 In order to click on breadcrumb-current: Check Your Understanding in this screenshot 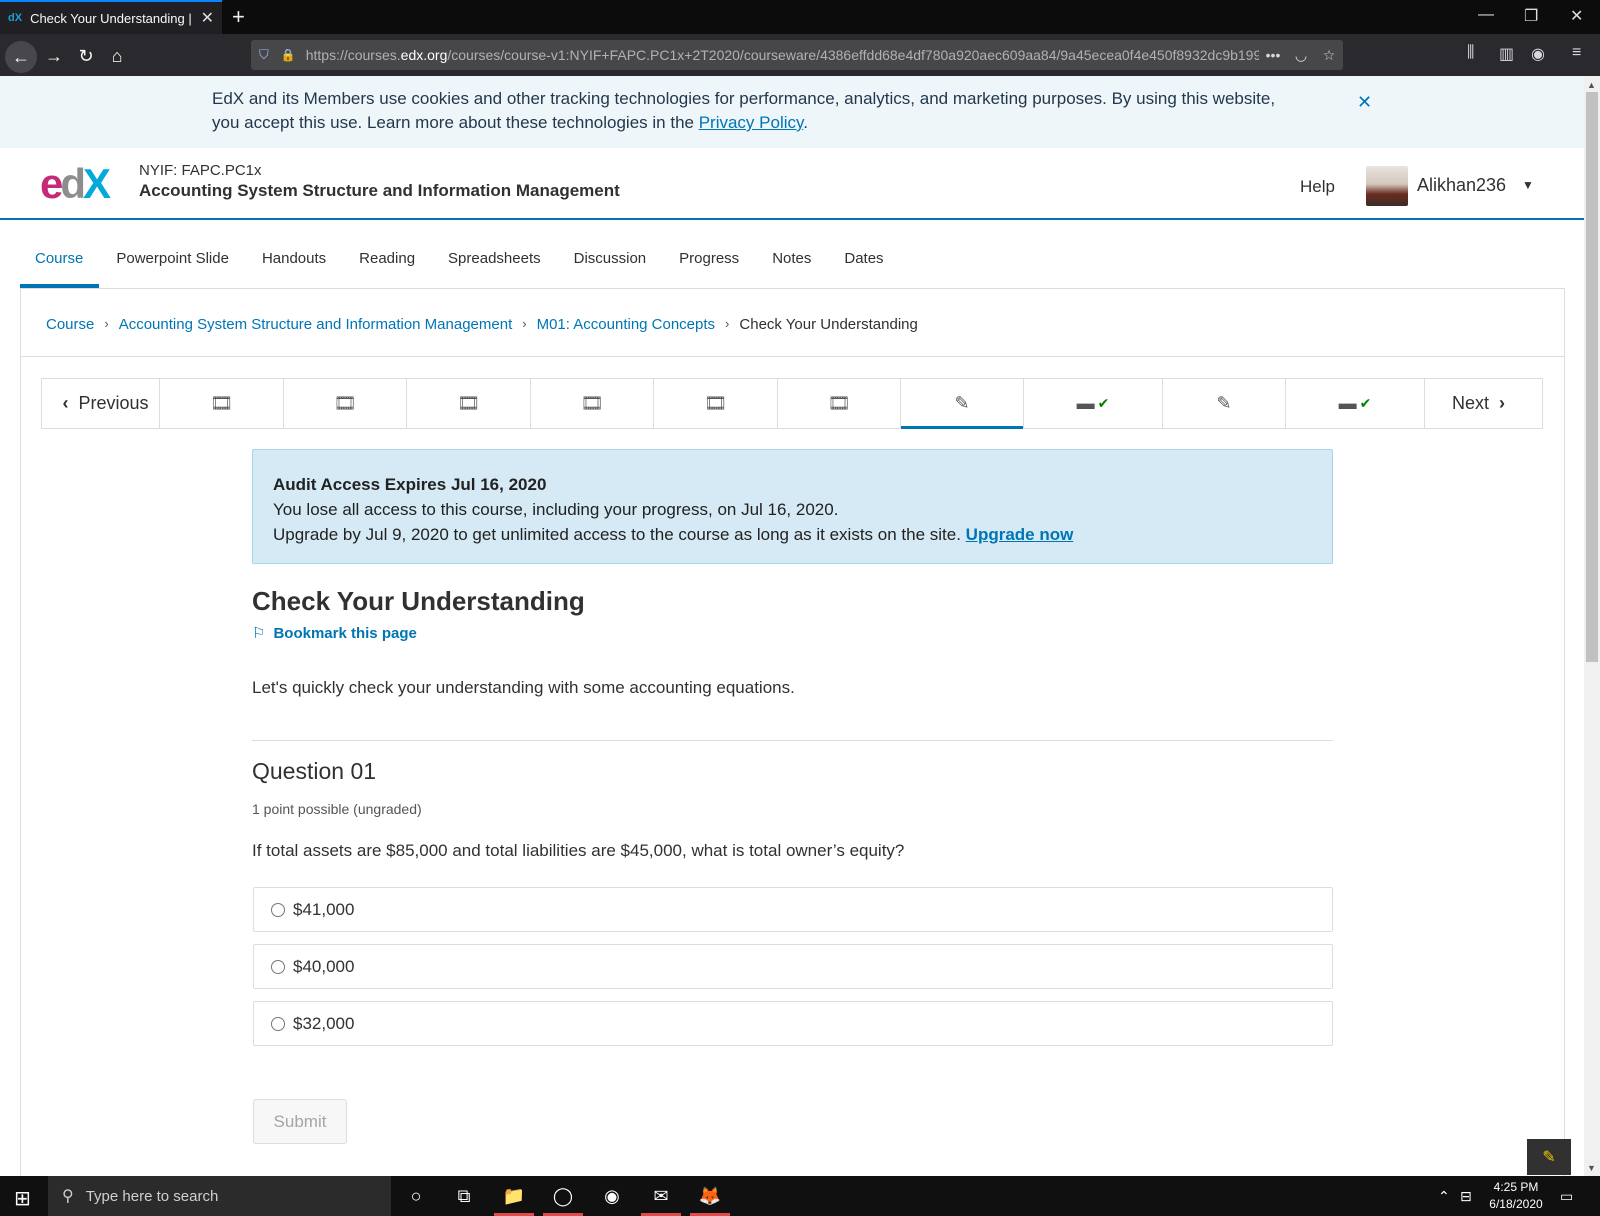, I will do `click(828, 324)`.